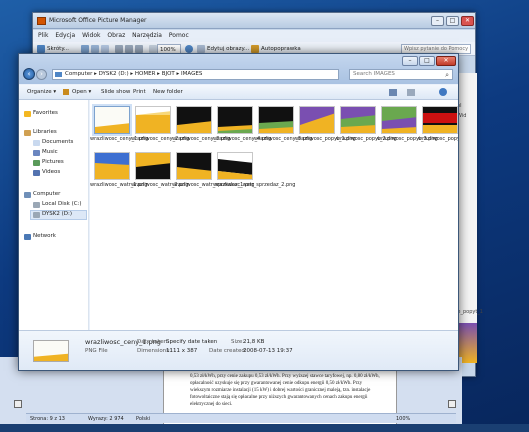  Describe the element at coordinates (254, 36) in the screenshot. I see `picture-manager-menubar: Plik Edycja Widok Obraz Narzędzia Pomoc` at that location.